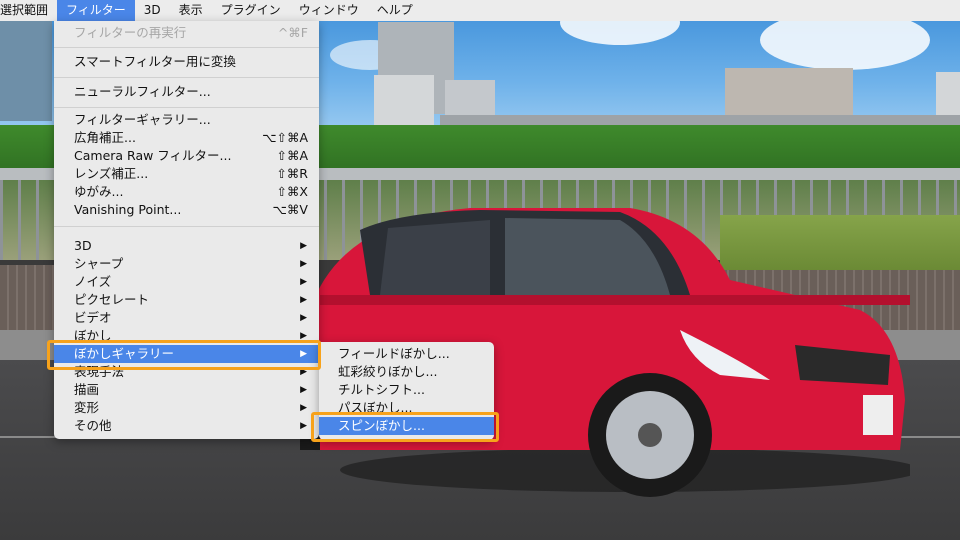 The width and height of the screenshot is (960, 540). I want to click on shortcut-label: ⌥⌘V, so click(290, 209).